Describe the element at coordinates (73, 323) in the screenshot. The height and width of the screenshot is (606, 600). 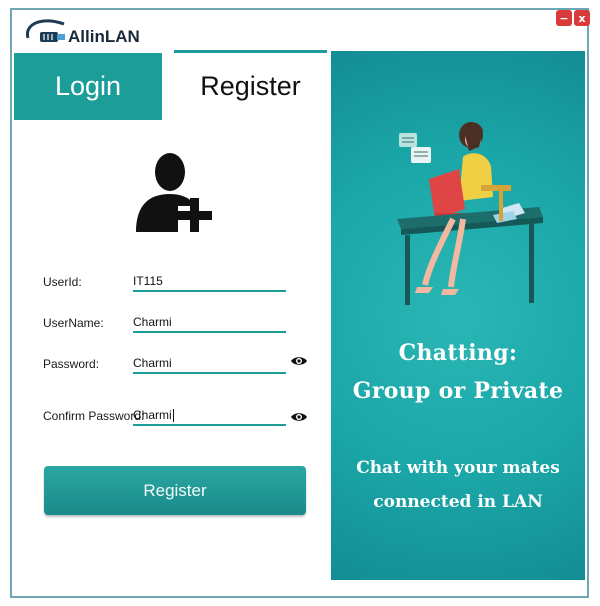
I see `username-label: UserName:` at that location.